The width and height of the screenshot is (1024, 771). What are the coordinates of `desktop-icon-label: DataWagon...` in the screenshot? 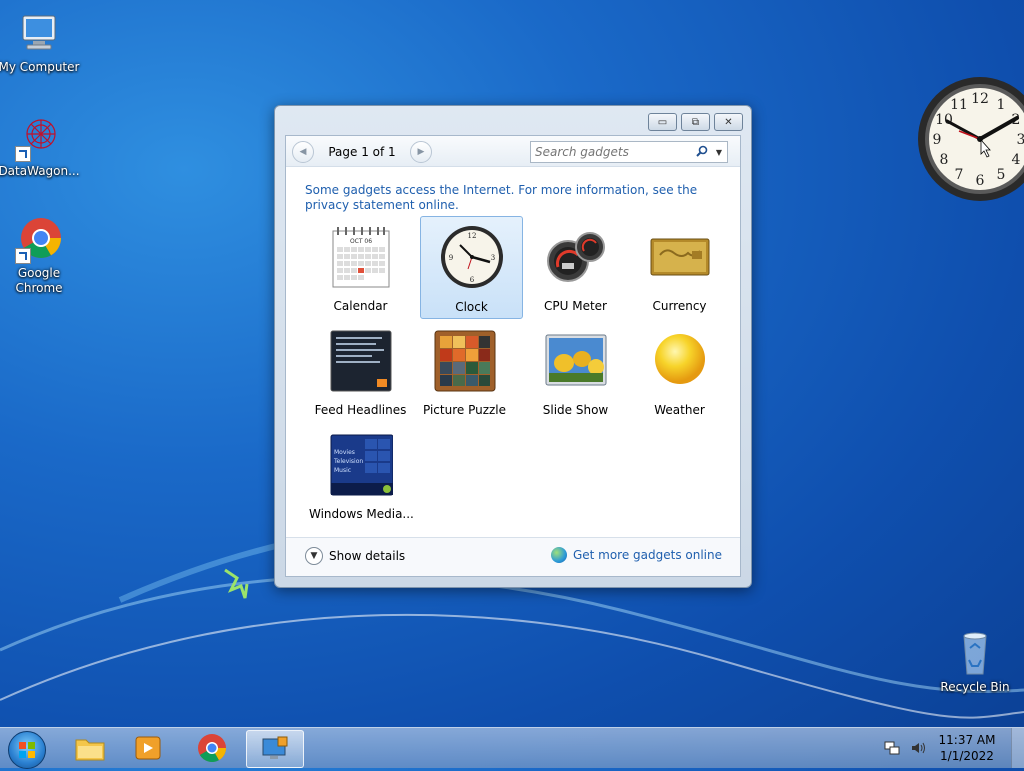 It's located at (40, 171).